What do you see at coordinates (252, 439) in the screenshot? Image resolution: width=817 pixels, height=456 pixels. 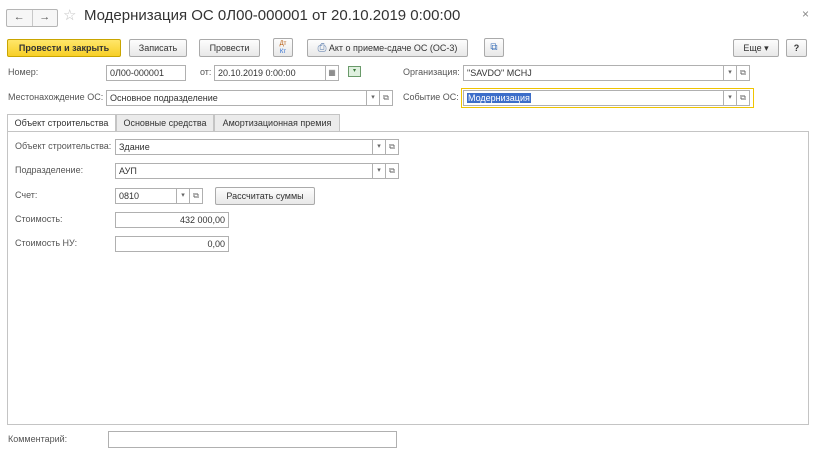 I see `comment-field` at bounding box center [252, 439].